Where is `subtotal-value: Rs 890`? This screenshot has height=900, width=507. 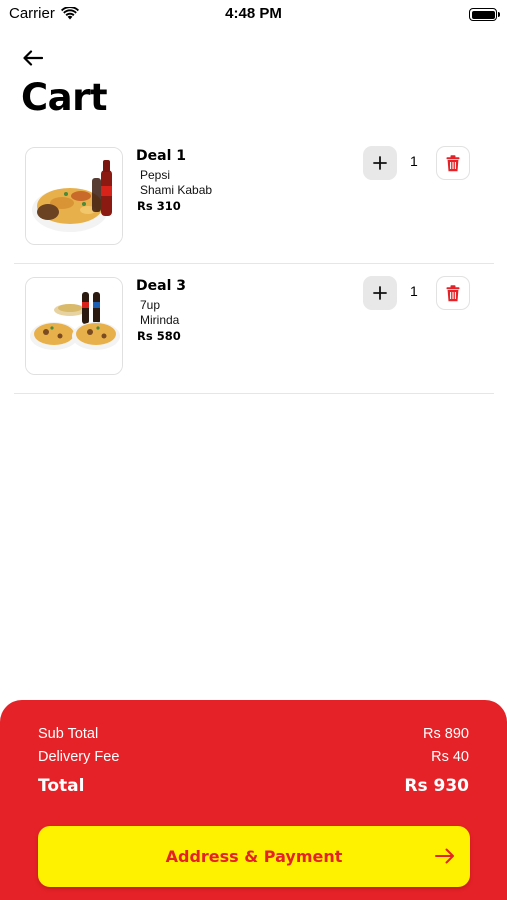
subtotal-value: Rs 890 is located at coordinates (446, 734).